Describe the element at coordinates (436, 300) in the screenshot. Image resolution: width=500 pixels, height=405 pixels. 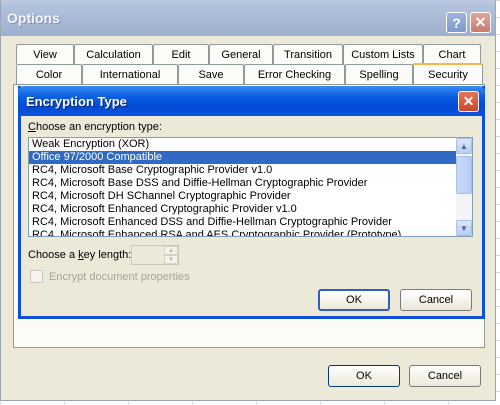
I see `encryption-cancel-button: Cancel` at that location.